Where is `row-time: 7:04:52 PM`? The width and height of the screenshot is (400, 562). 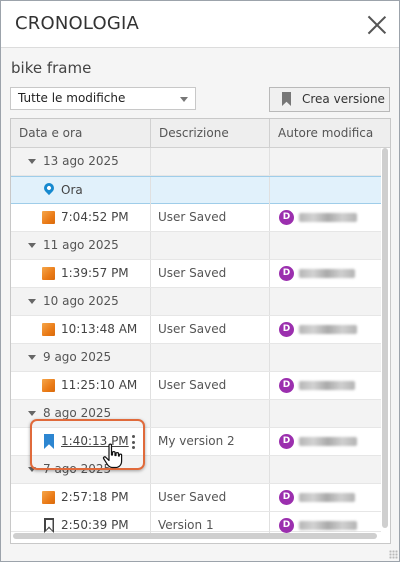
row-time: 7:04:52 PM is located at coordinates (95, 217).